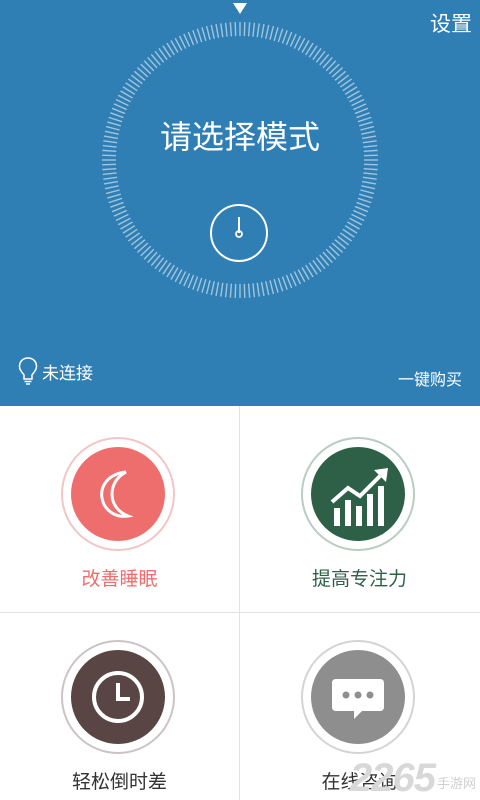 The width and height of the screenshot is (480, 800). I want to click on settings-button: 设置, so click(451, 23).